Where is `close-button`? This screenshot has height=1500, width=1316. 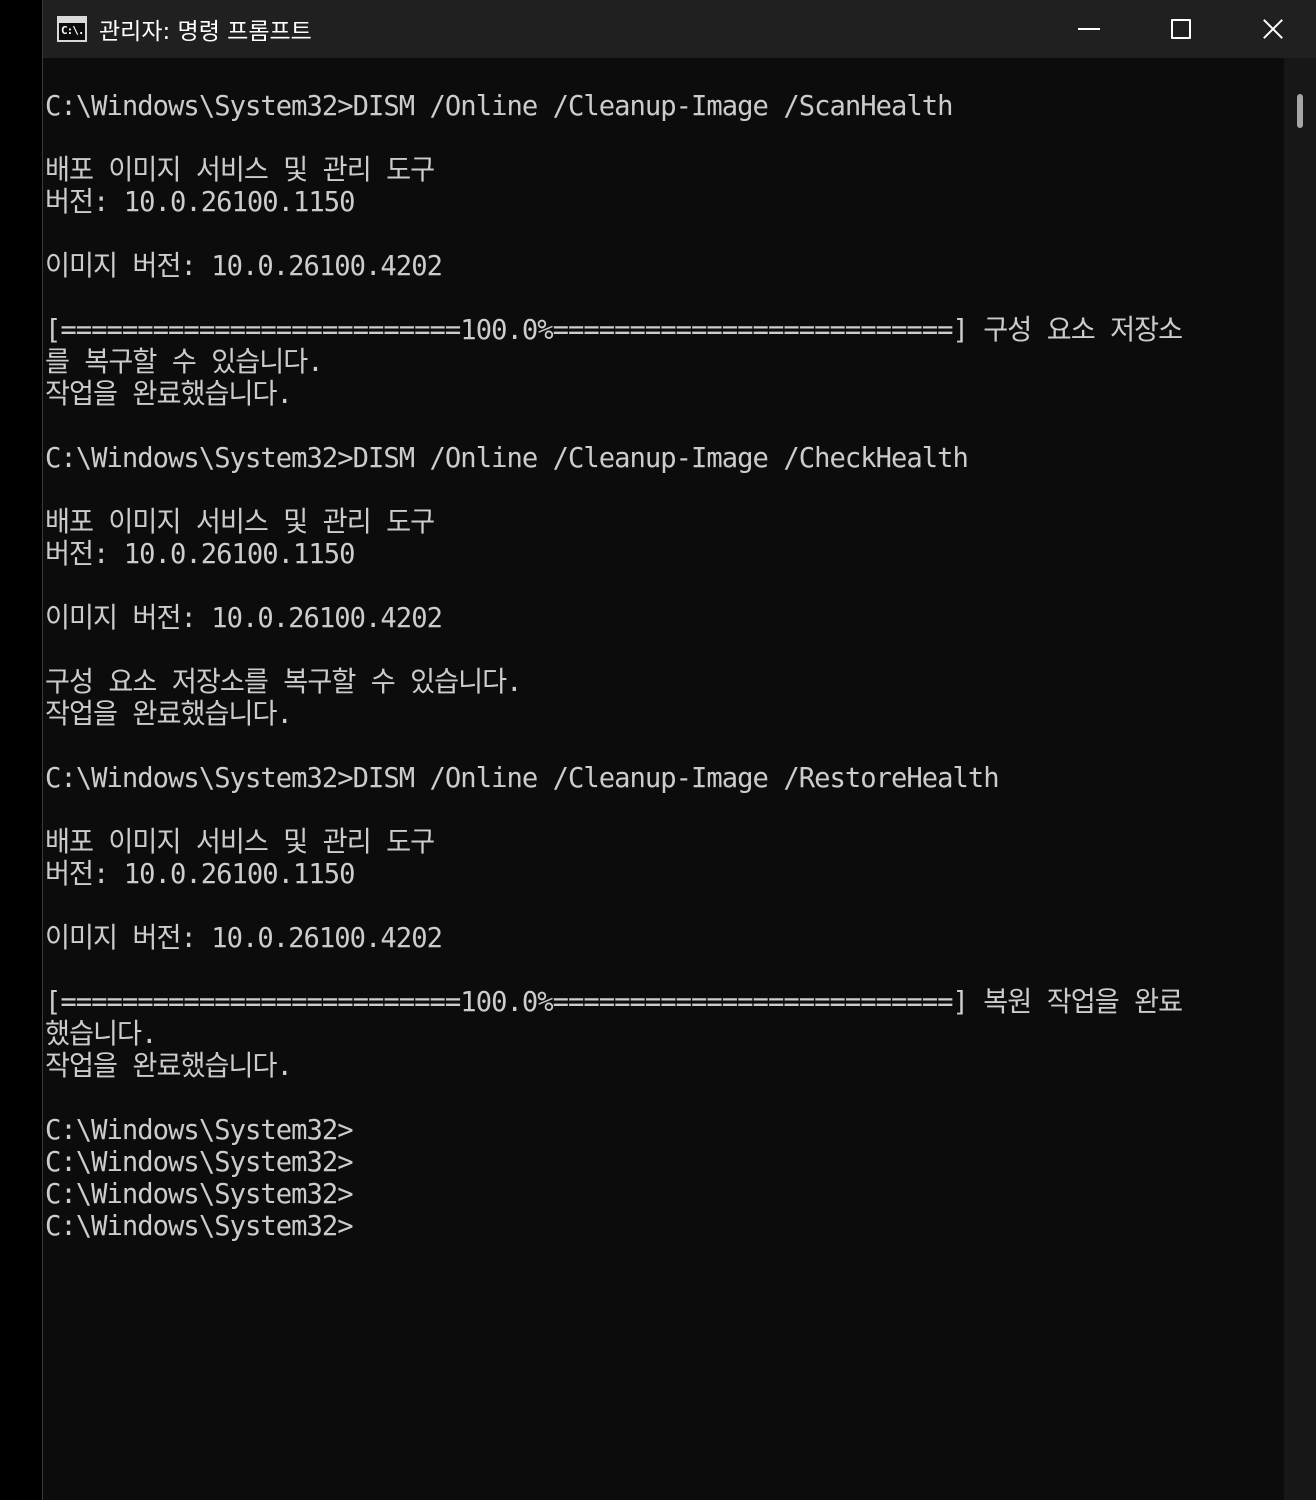 close-button is located at coordinates (1271, 29).